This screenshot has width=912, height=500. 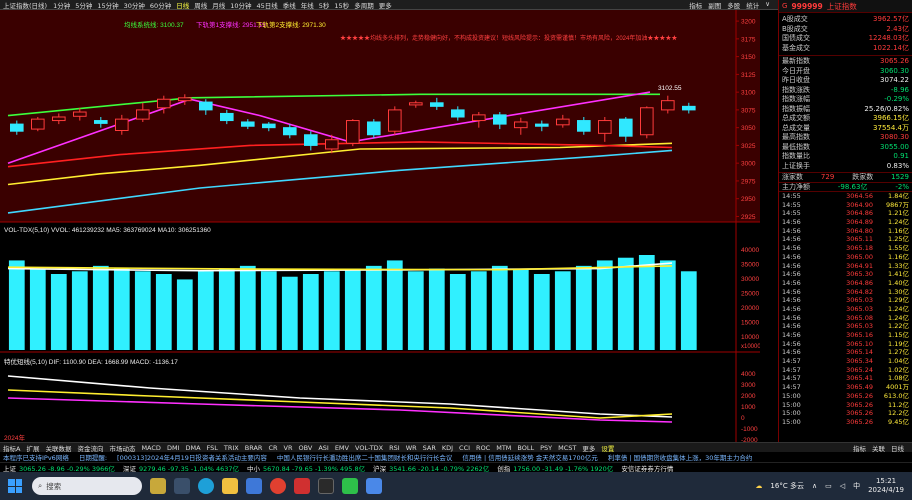 I want to click on index-ticker-item: 创指 1756.00 -31.49 -1.76% 1920亿, so click(x=555, y=468).